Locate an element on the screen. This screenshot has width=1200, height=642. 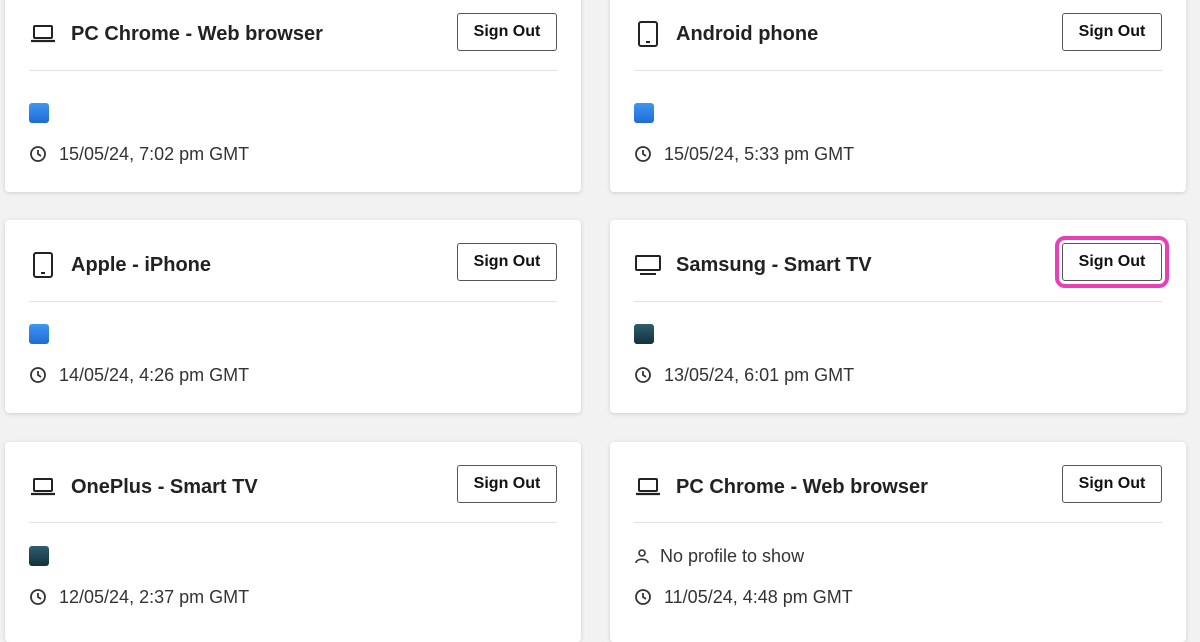
time-text: 15/05/24, 7:02 pm GMT is located at coordinates (154, 153).